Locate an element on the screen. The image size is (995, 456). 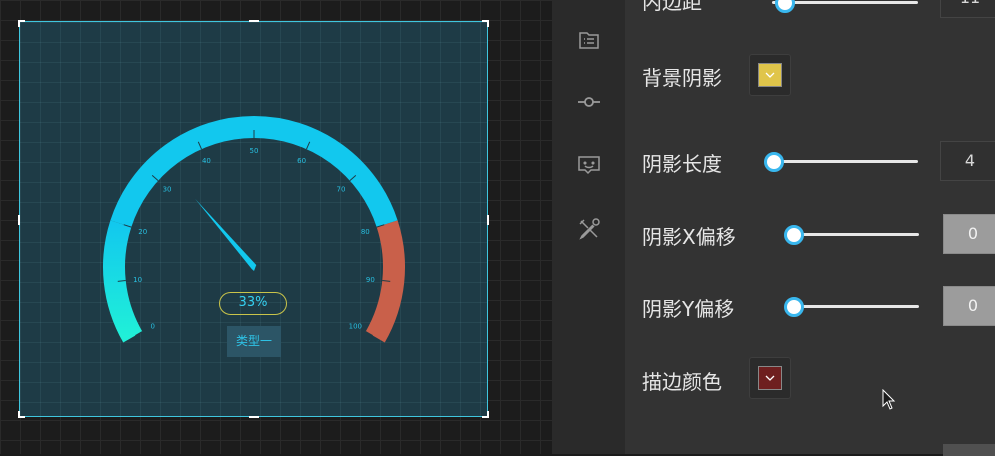
resize-handle-right is located at coordinates (488, 220).